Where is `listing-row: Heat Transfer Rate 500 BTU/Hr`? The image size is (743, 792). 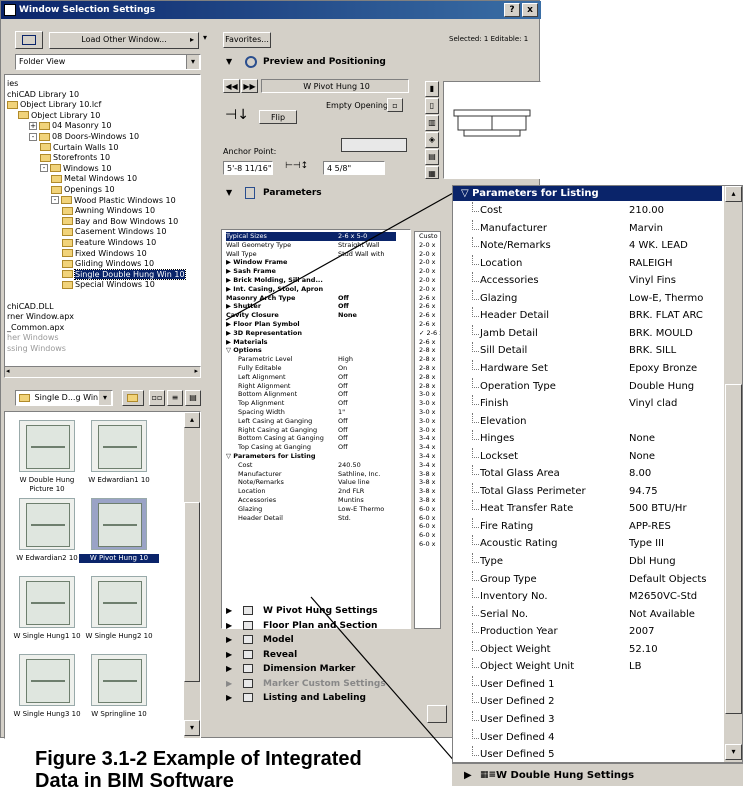
listing-row: Heat Transfer Rate 500 BTU/Hr is located at coordinates (588, 509).